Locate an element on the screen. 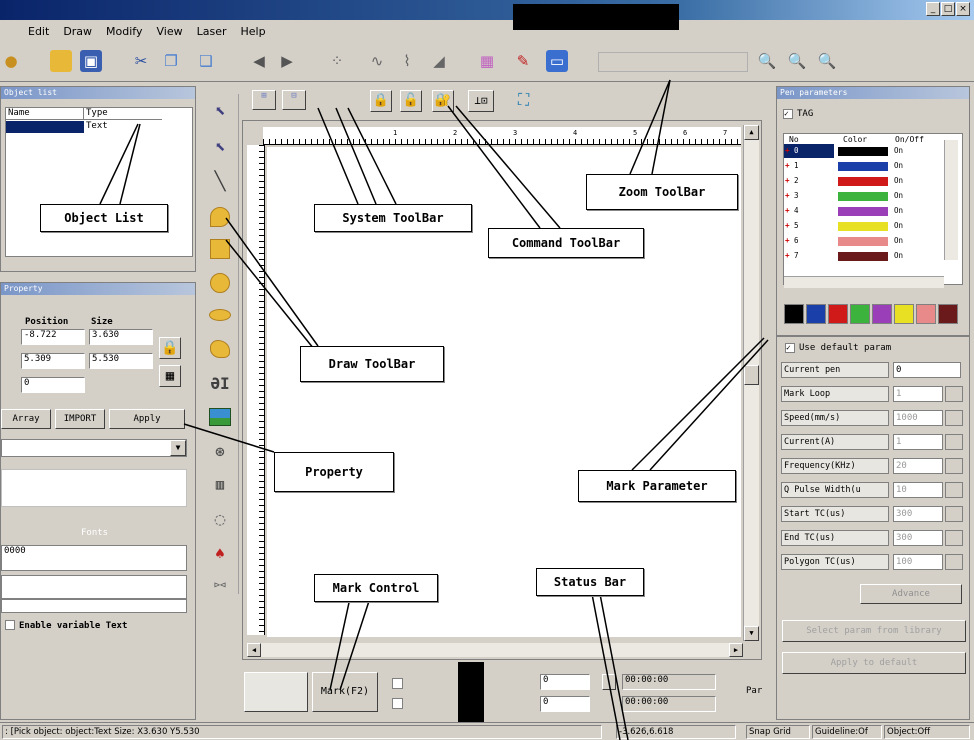  scroll-left-button: ◀ is located at coordinates (254, 650).